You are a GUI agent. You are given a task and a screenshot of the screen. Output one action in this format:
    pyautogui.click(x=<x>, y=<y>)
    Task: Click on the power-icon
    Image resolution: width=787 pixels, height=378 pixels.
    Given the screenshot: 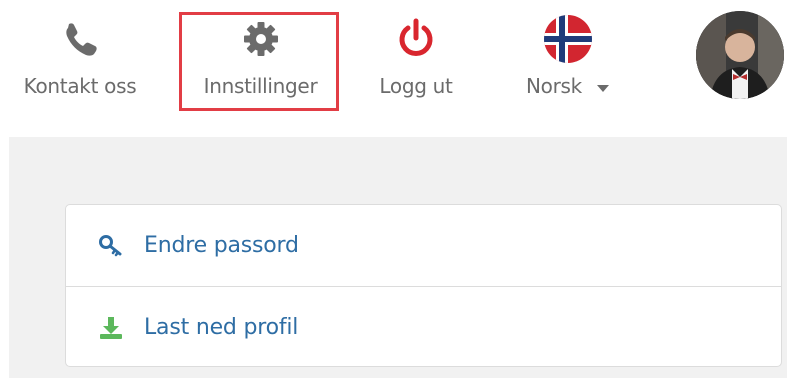 What is the action you would take?
    pyautogui.click(x=416, y=37)
    